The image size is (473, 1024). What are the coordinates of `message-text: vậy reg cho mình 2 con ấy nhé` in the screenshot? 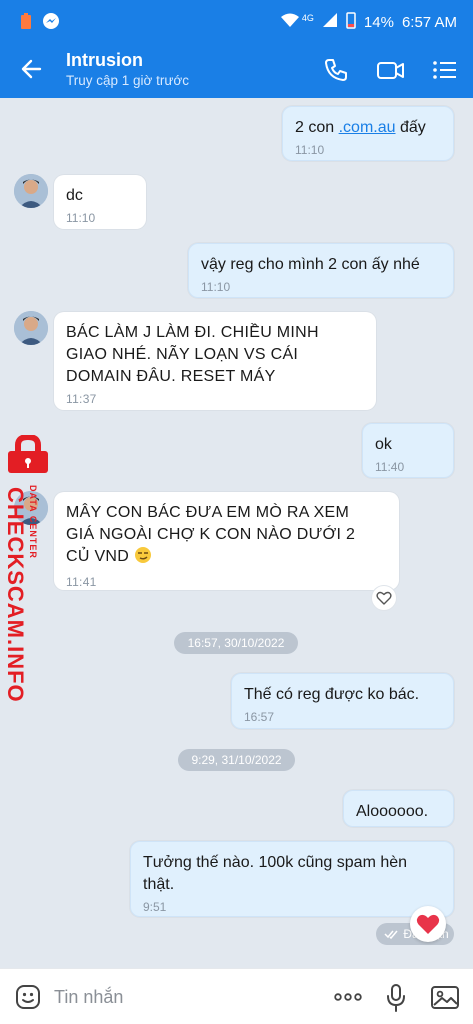 It's located at (310, 264).